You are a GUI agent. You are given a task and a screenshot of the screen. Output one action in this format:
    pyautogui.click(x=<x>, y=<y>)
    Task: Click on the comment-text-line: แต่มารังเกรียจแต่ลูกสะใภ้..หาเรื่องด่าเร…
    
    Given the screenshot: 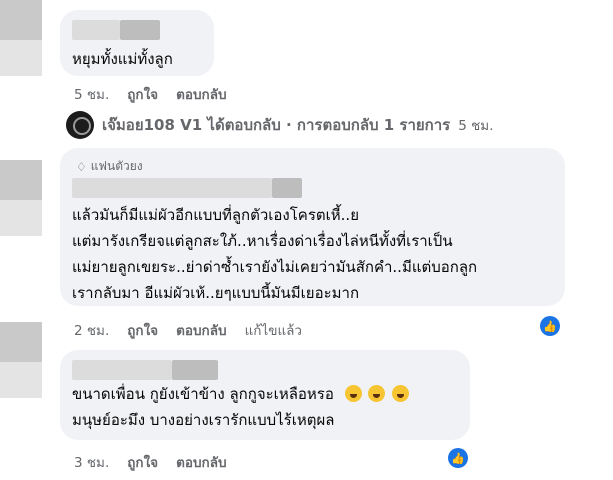 What is the action you would take?
    pyautogui.click(x=262, y=241)
    